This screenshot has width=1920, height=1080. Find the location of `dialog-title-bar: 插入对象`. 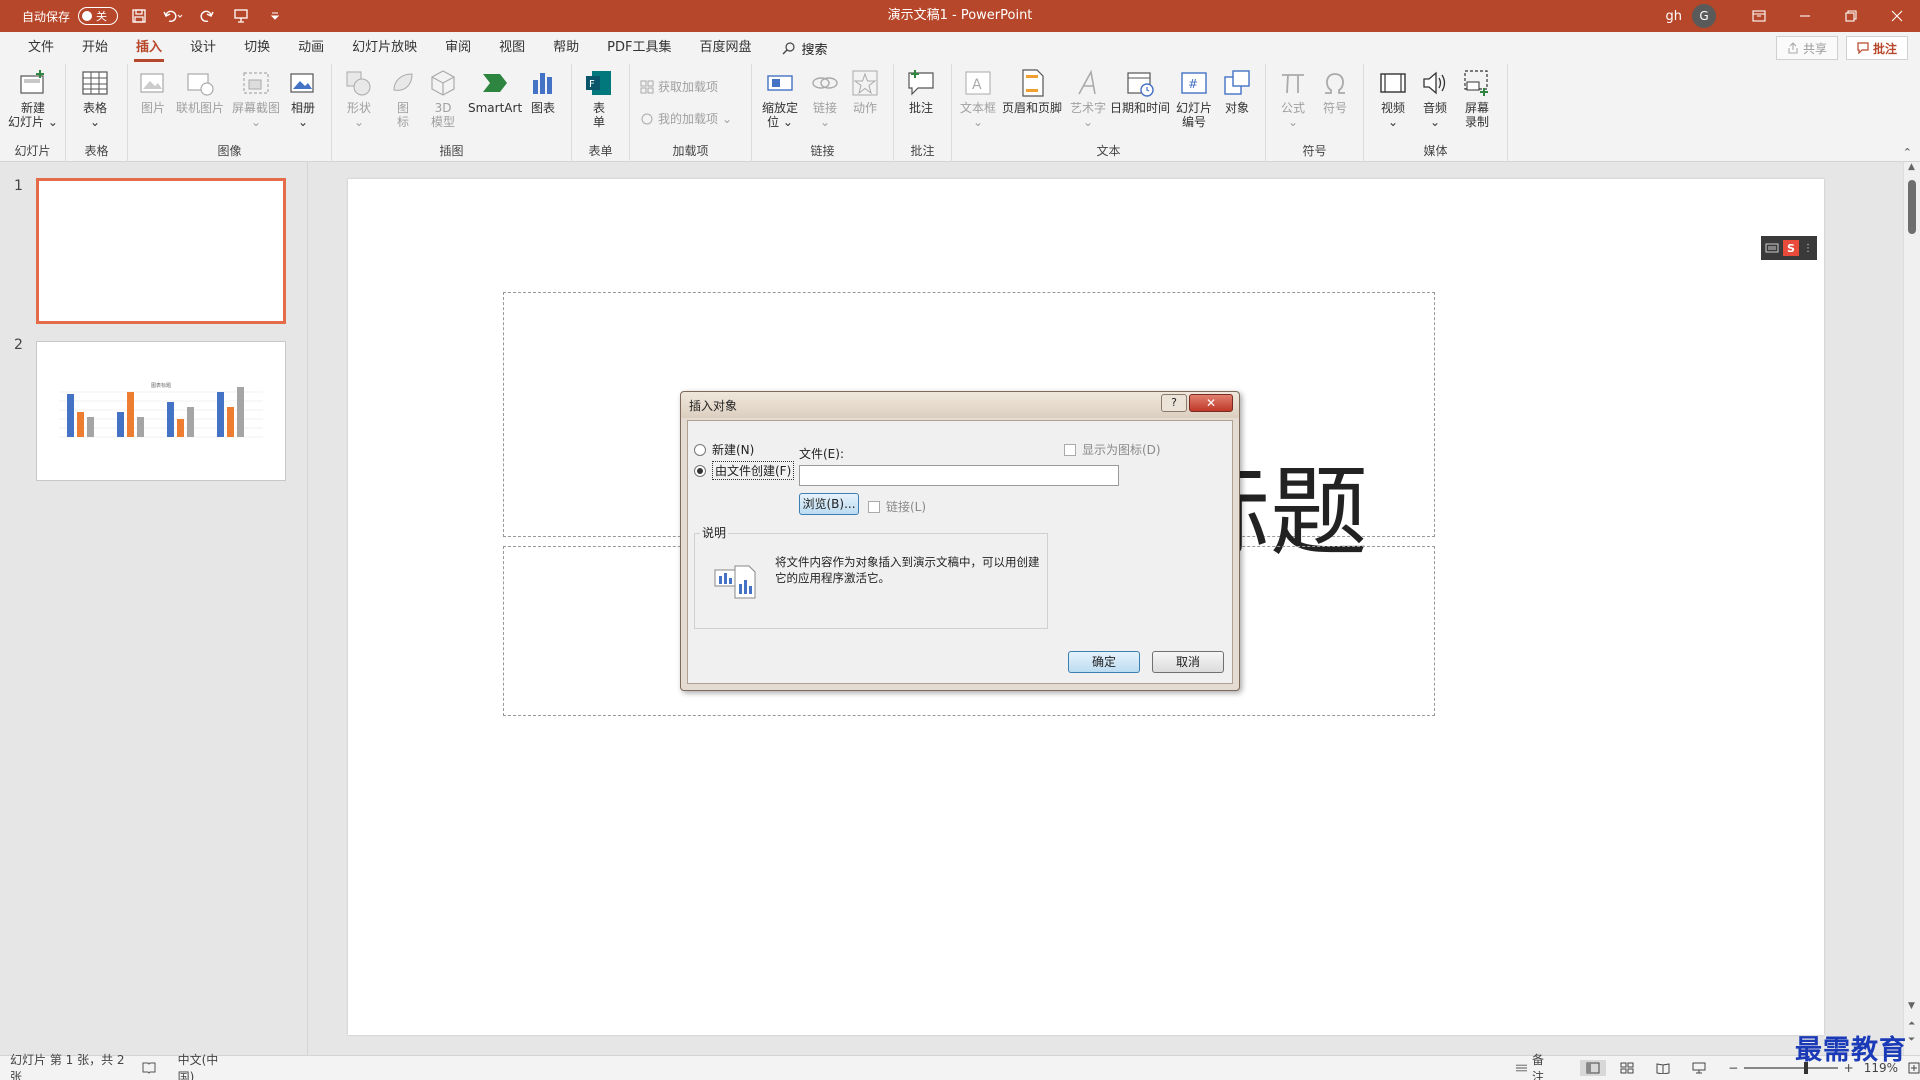

dialog-title-bar: 插入对象 is located at coordinates (960, 405).